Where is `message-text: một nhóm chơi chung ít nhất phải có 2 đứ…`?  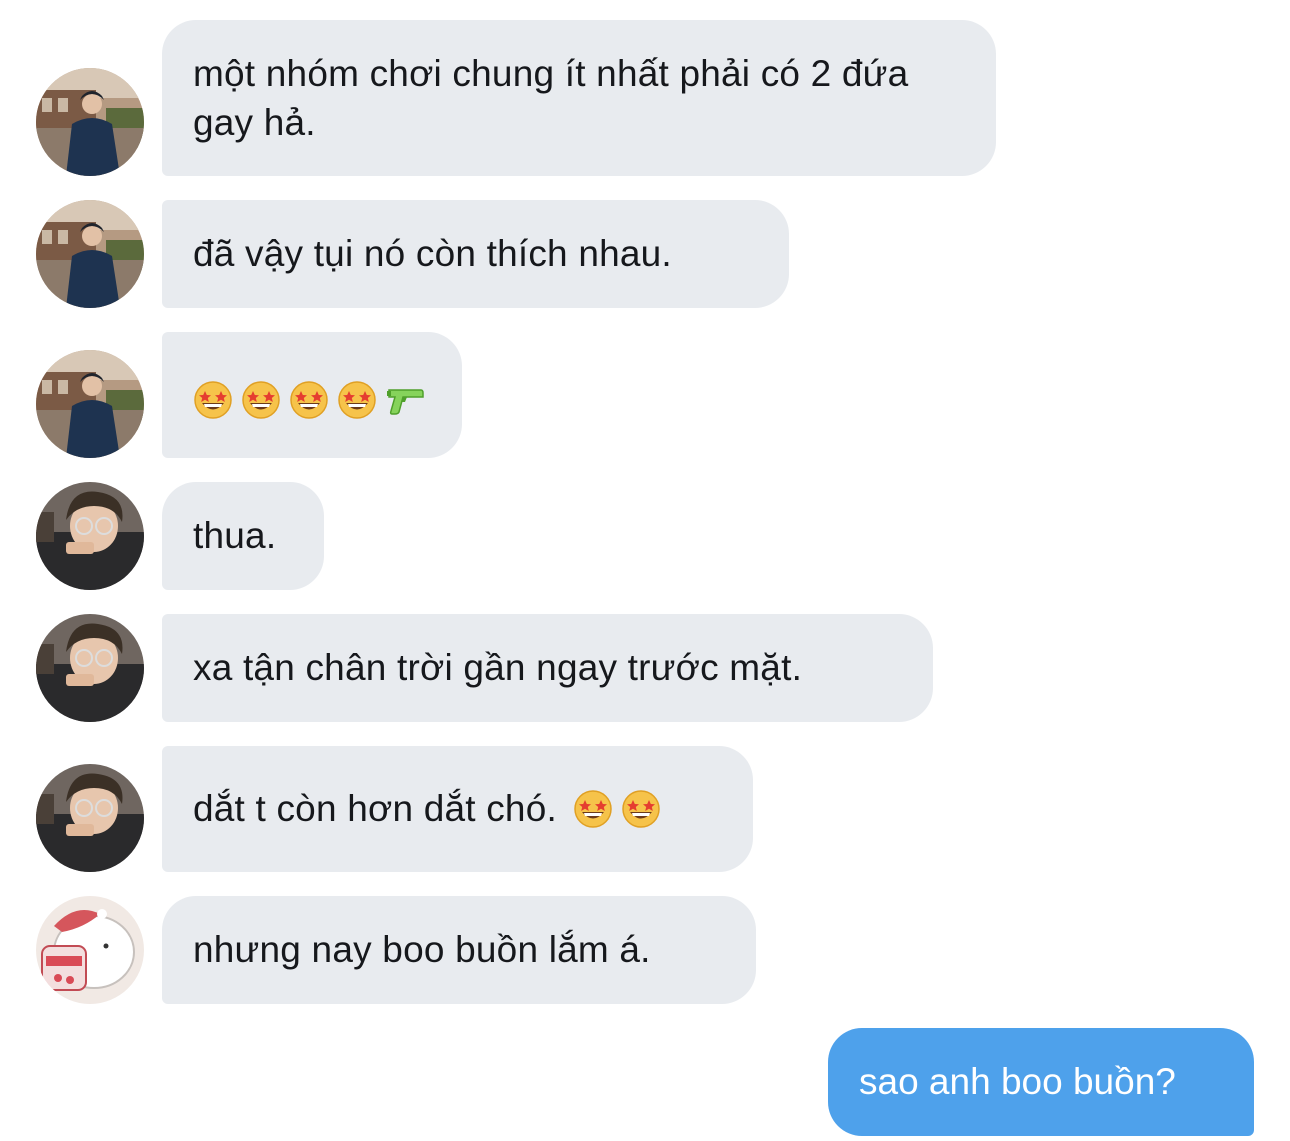
message-text: một nhóm chơi chung ít nhất phải có 2 đứ… is located at coordinates (551, 98).